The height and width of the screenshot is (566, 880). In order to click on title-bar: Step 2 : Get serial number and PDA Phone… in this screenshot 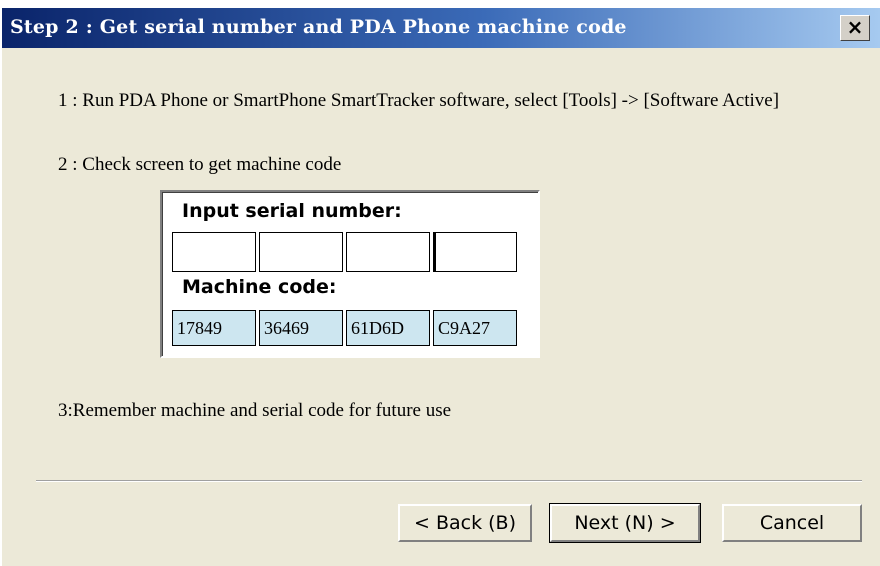, I will do `click(441, 28)`.